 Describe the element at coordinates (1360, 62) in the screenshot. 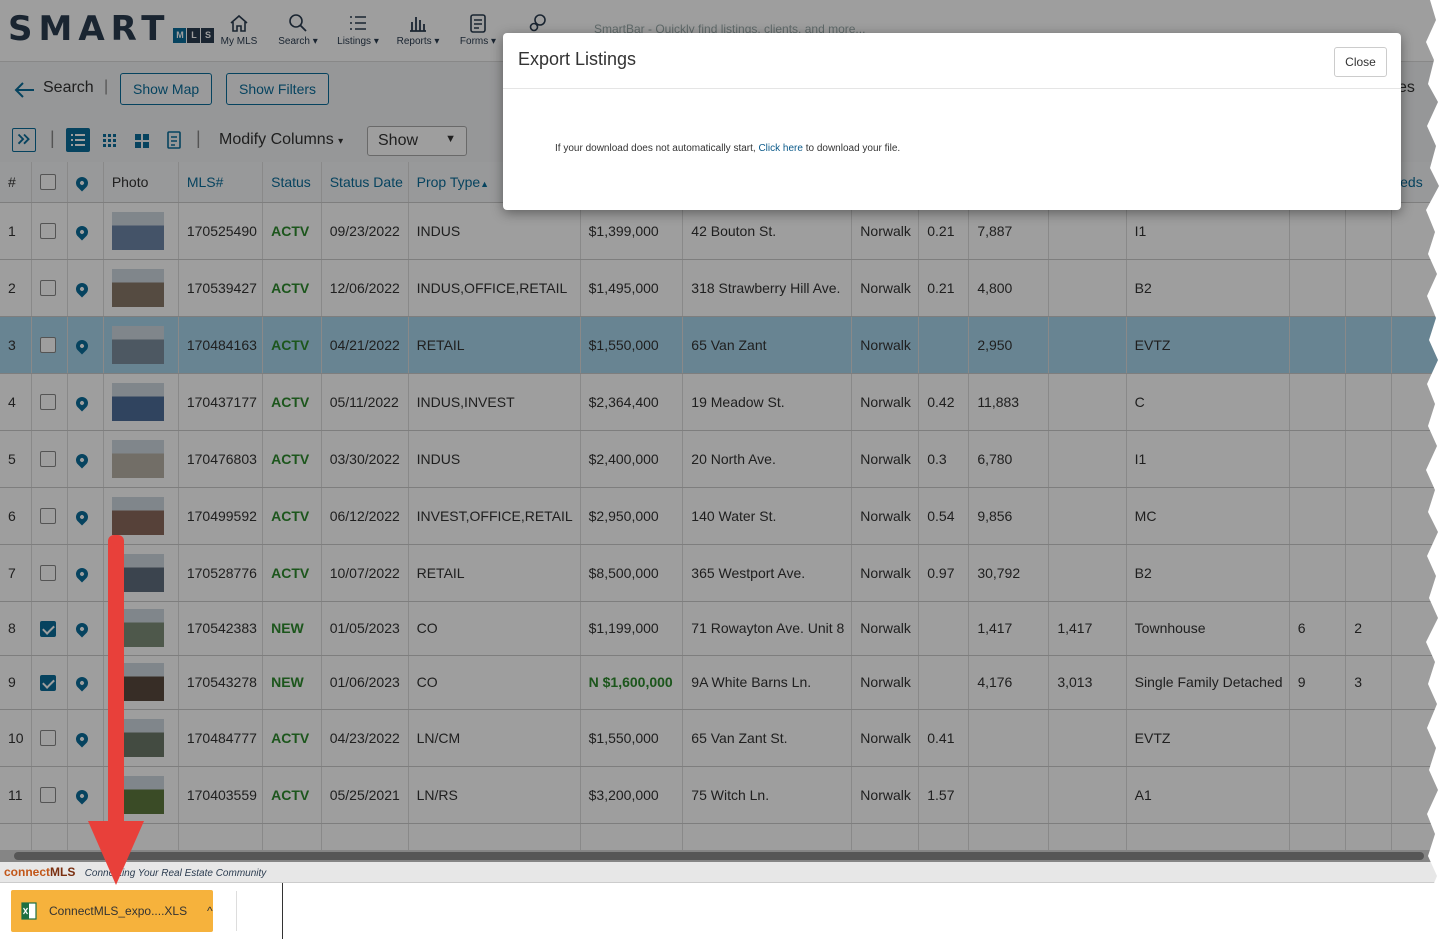

I see `close-button: Close` at that location.